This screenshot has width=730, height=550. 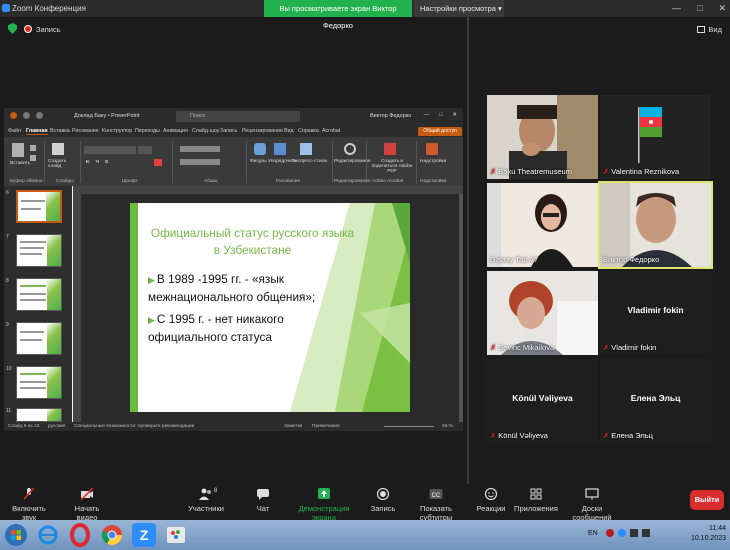 What do you see at coordinates (610, 533) in the screenshot?
I see `tray-app-icon` at bounding box center [610, 533].